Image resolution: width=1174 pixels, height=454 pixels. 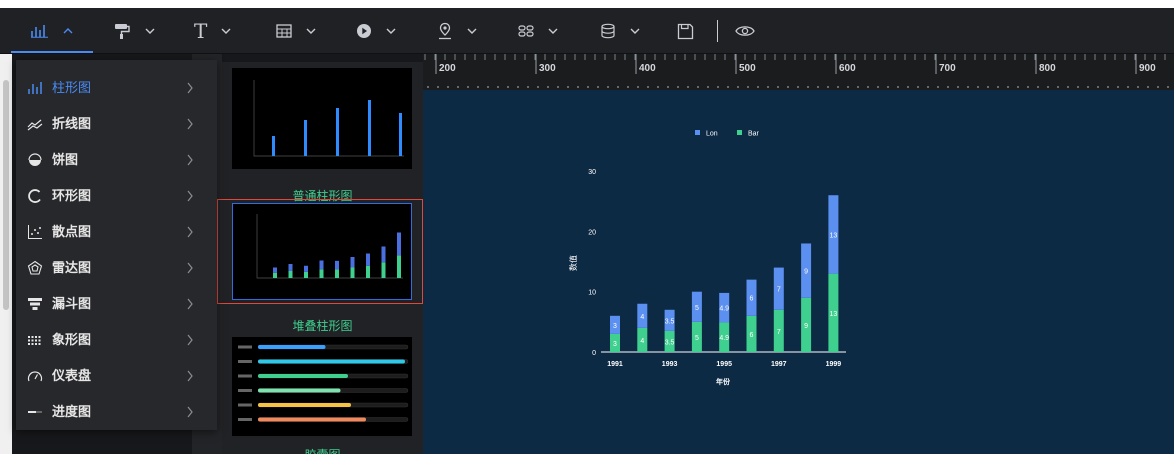 What do you see at coordinates (284, 31) in the screenshot?
I see `table-icon` at bounding box center [284, 31].